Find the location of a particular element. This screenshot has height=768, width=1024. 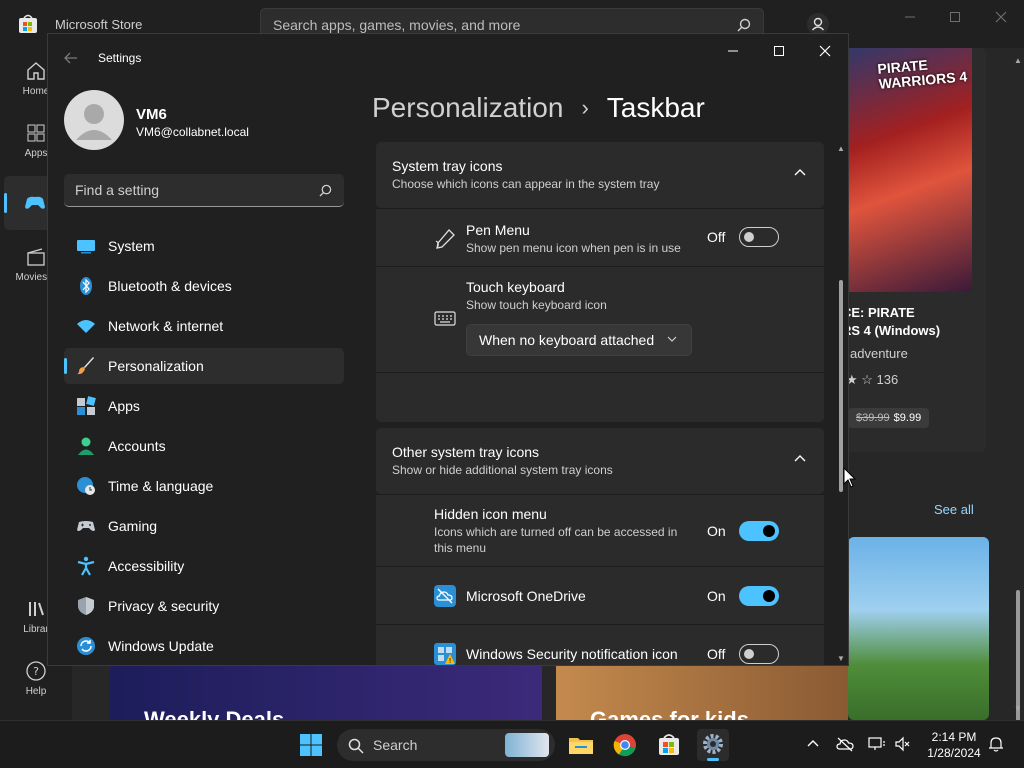

store-scrollbar: ▲ ▼ is located at coordinates (1018, 392).